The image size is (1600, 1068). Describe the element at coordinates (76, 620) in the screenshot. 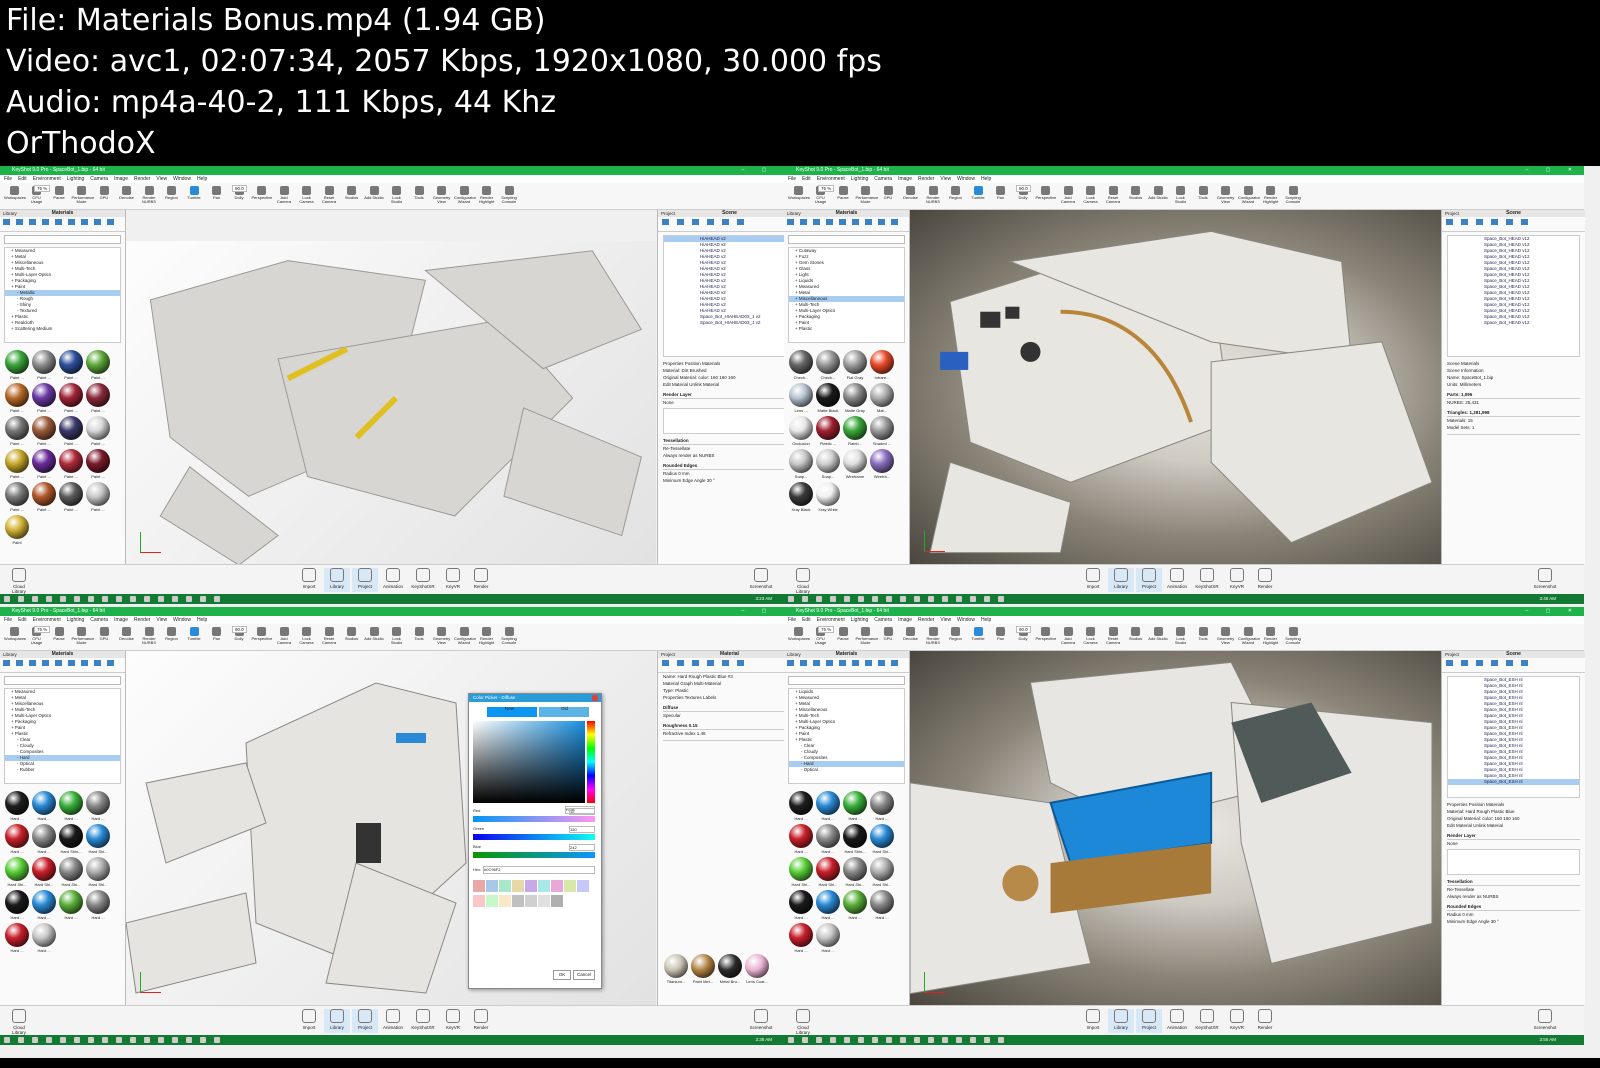

I see `menu-item-lighting: Lighting` at that location.